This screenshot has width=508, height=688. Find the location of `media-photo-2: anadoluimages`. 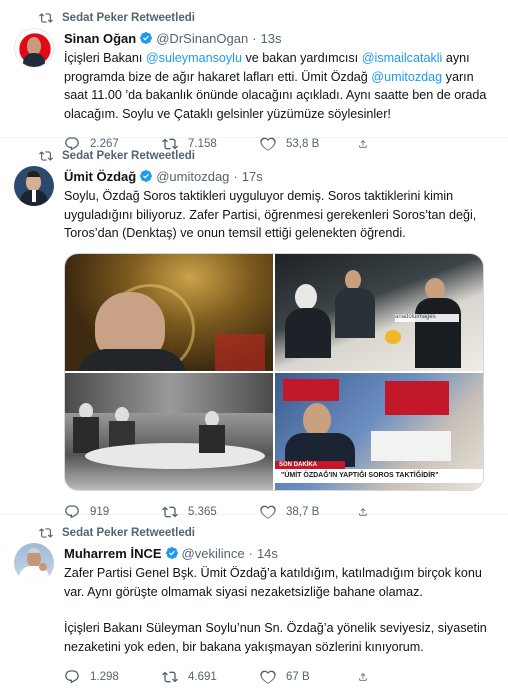

media-photo-2: anadoluimages is located at coordinates (379, 312).